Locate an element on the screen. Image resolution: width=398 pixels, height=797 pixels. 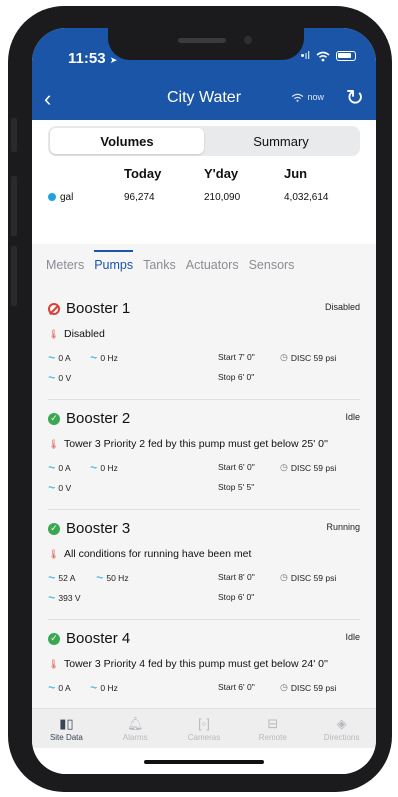
volumes-header-row: Today Y'day Jun is located at coordinates (204, 173).